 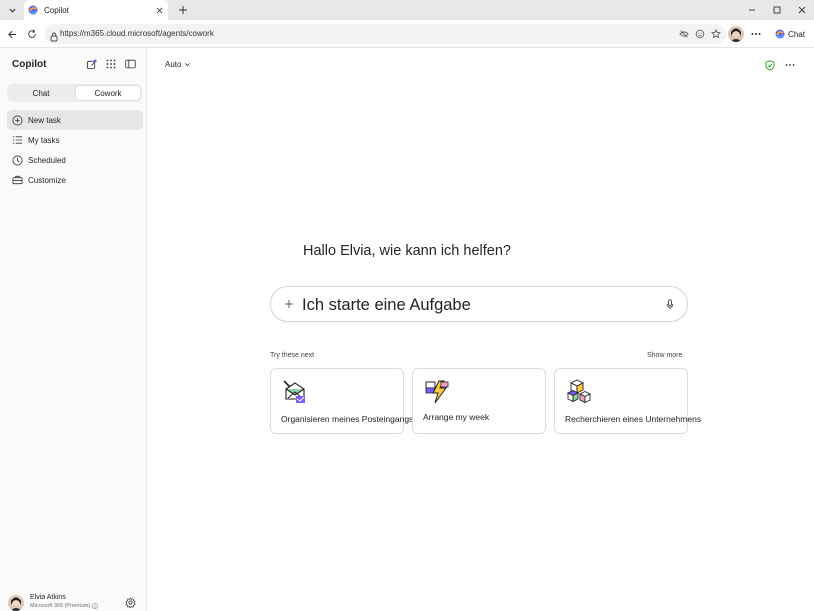 What do you see at coordinates (173, 64) in the screenshot?
I see `model-selector-label: Auto` at bounding box center [173, 64].